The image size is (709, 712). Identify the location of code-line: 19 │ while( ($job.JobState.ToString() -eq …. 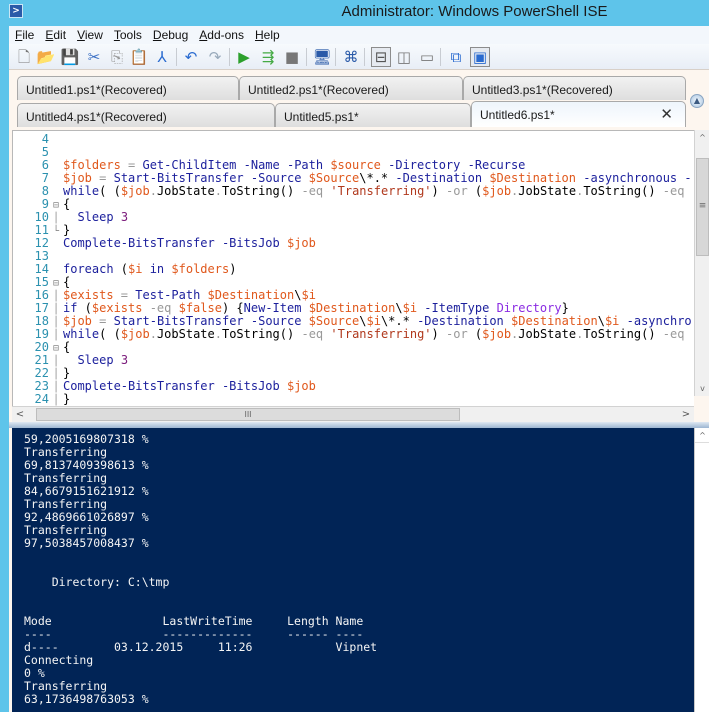
(352, 334).